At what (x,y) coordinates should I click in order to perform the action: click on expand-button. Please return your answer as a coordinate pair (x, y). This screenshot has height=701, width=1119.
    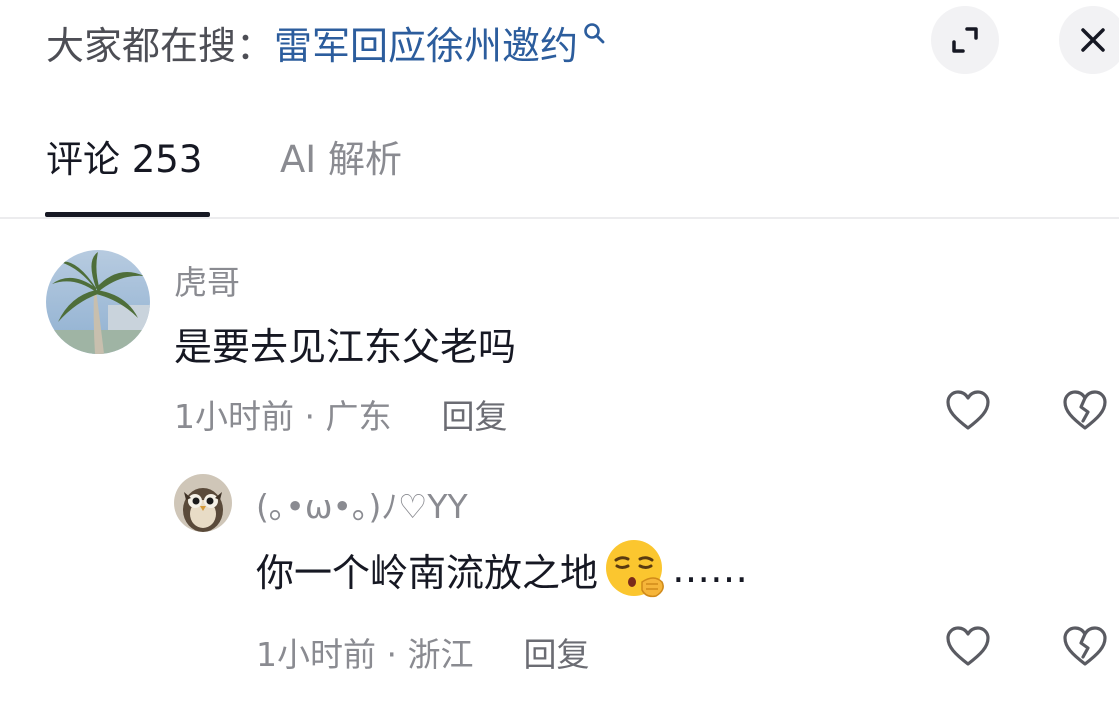
    Looking at the image, I should click on (965, 40).